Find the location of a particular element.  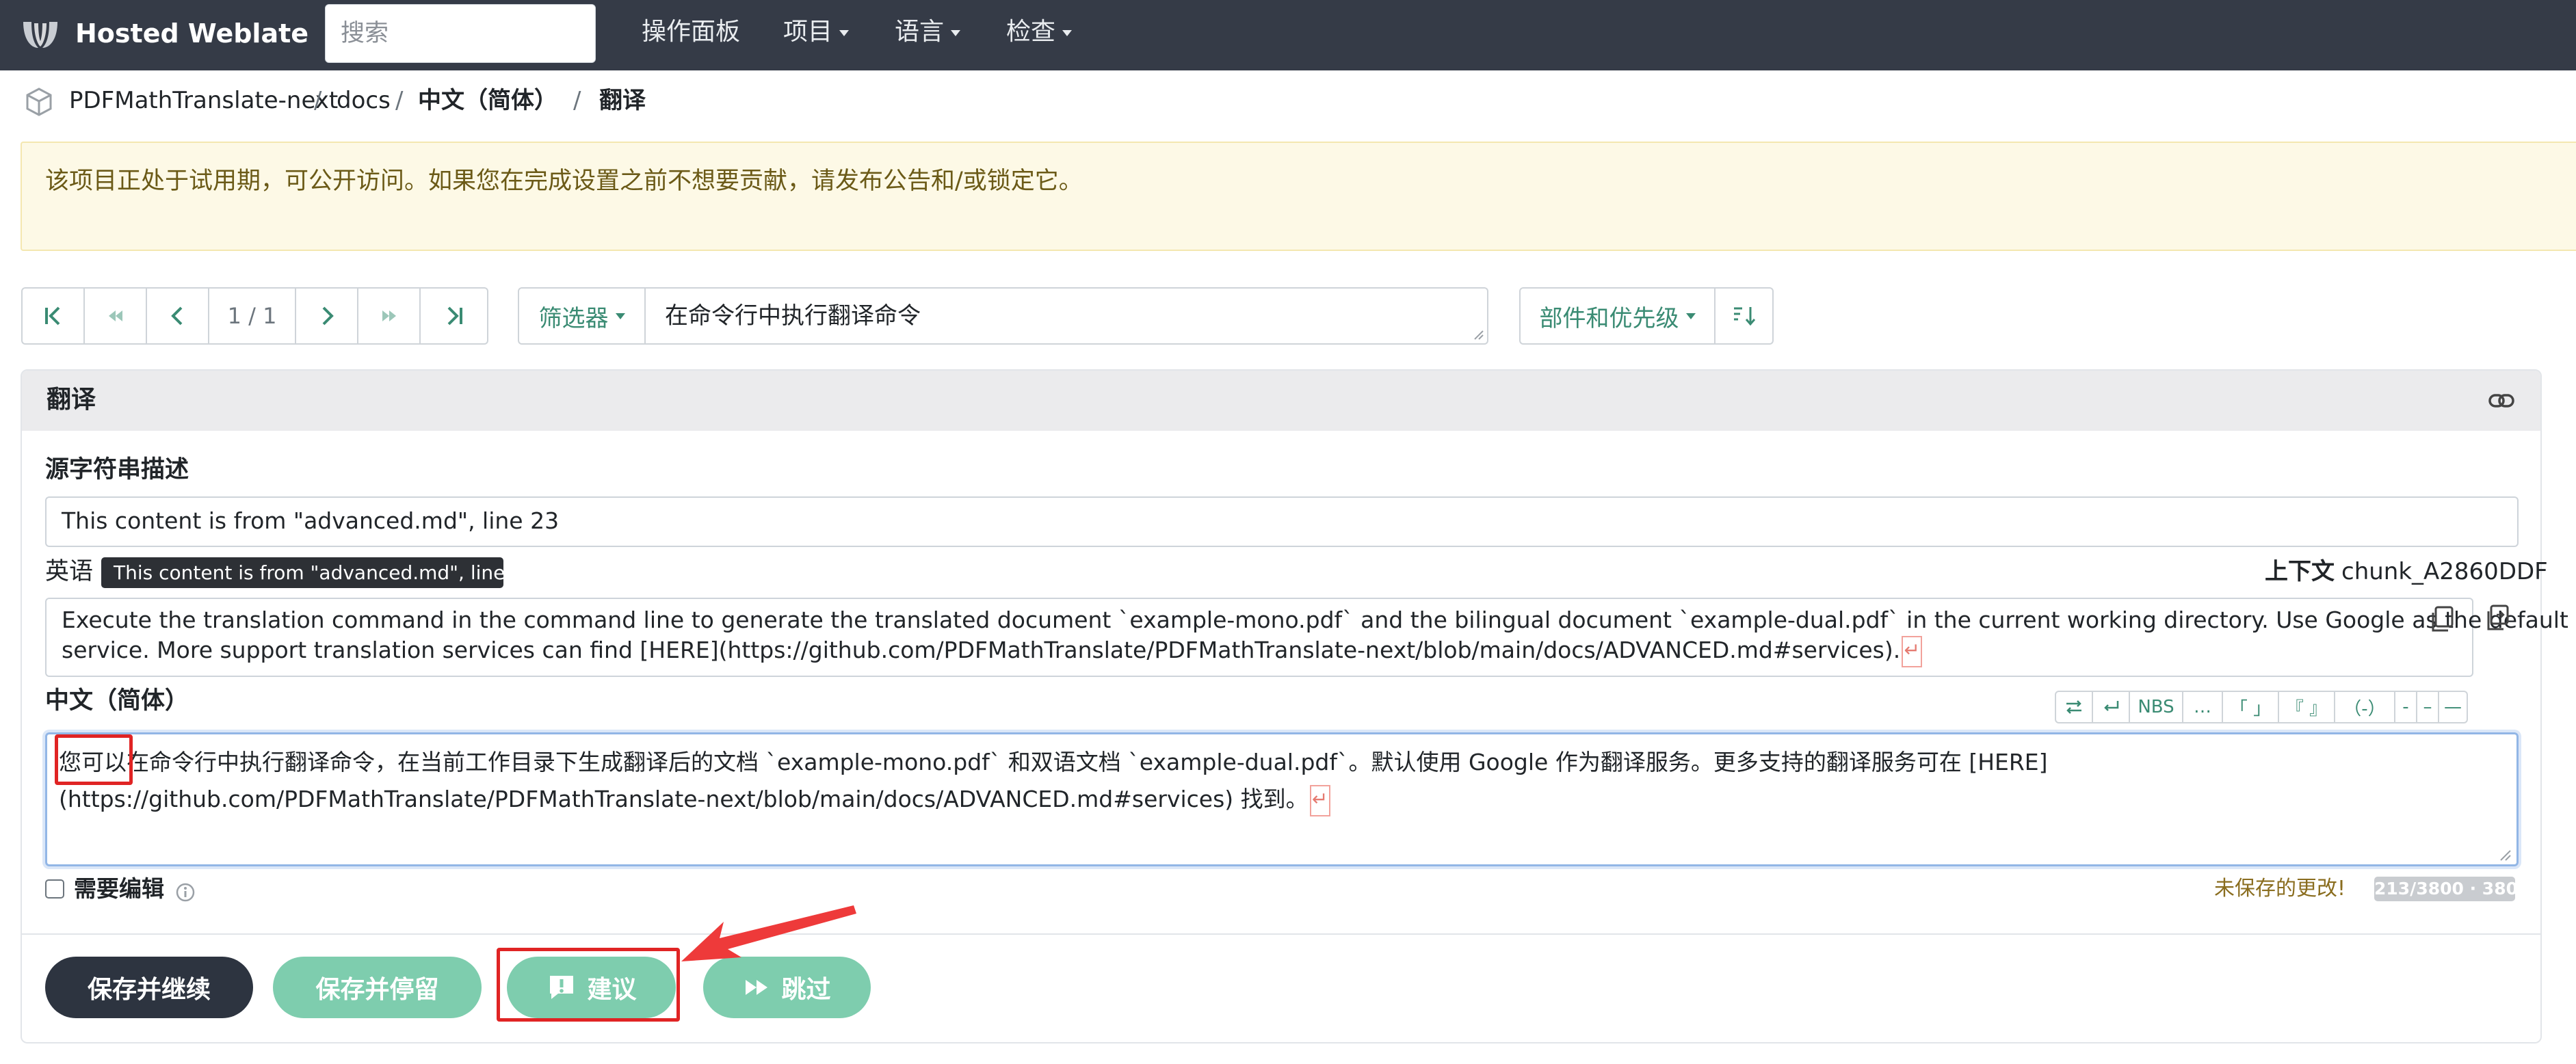

rewind-button is located at coordinates (116, 316).